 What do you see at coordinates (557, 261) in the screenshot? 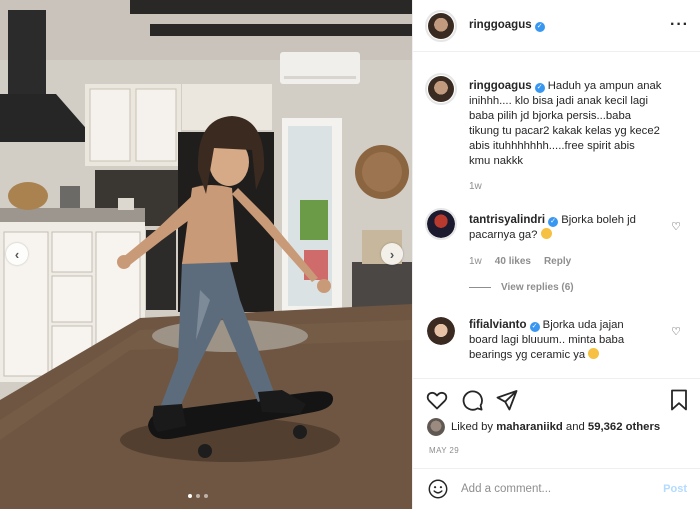
I see `reply-button: Reply` at bounding box center [557, 261].